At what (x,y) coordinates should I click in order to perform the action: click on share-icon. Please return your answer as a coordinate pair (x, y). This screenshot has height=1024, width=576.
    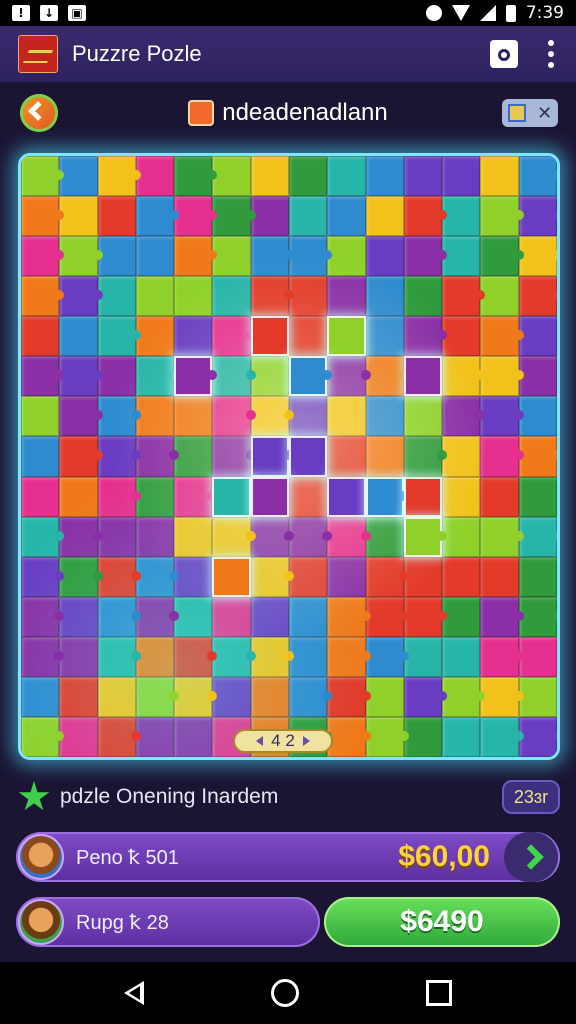
    Looking at the image, I should click on (504, 54).